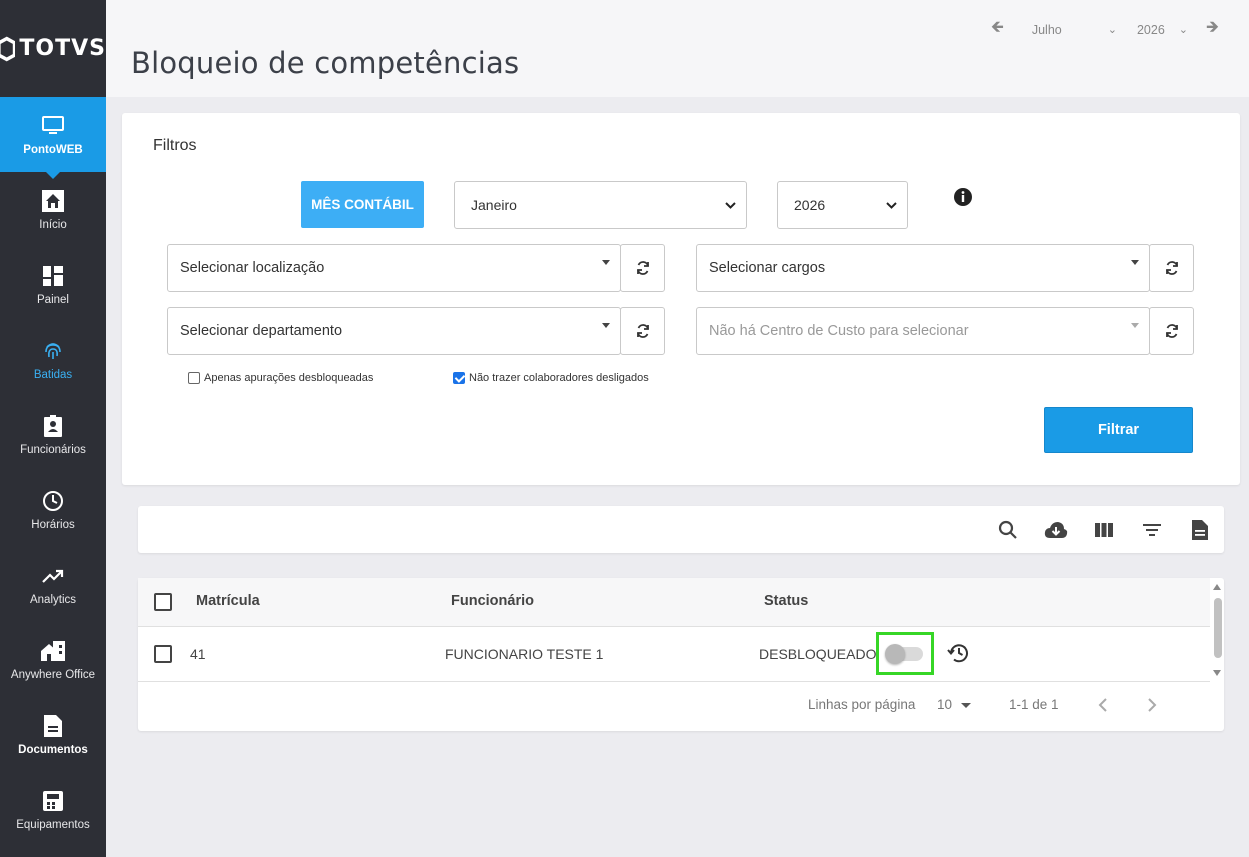  Describe the element at coordinates (53, 149) in the screenshot. I see `sidebar-item-label: PontoWEB` at that location.